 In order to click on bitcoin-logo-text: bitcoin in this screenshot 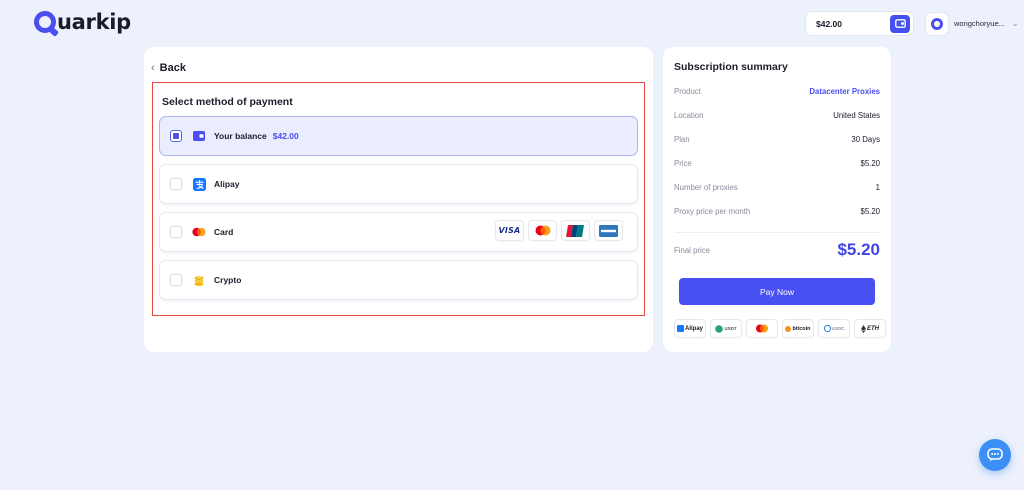, I will do `click(801, 328)`.